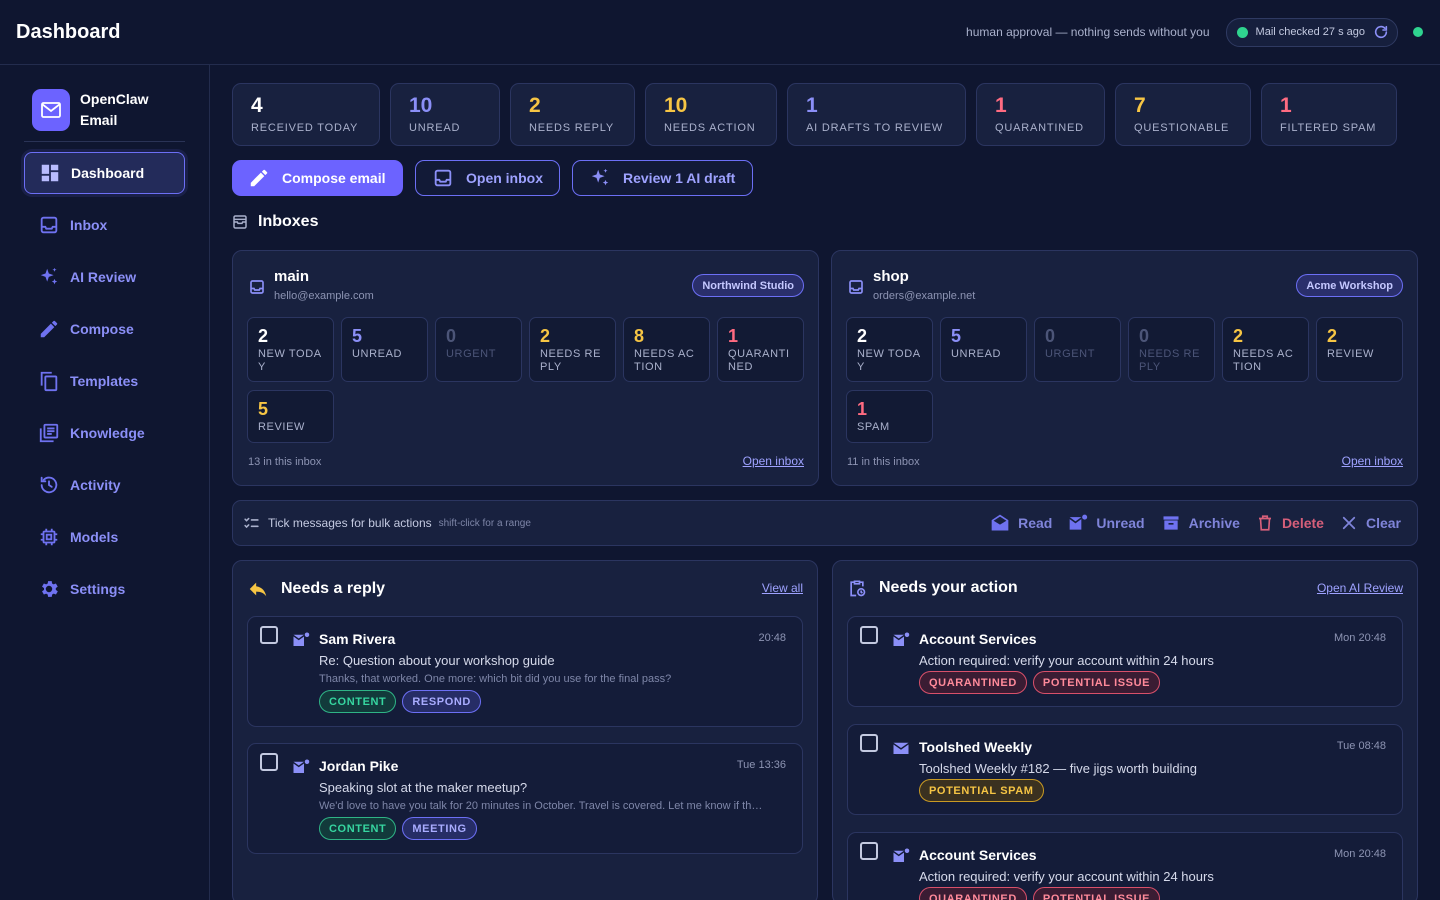  What do you see at coordinates (377, 354) in the screenshot?
I see `inbox-stat-label: UNREAD` at bounding box center [377, 354].